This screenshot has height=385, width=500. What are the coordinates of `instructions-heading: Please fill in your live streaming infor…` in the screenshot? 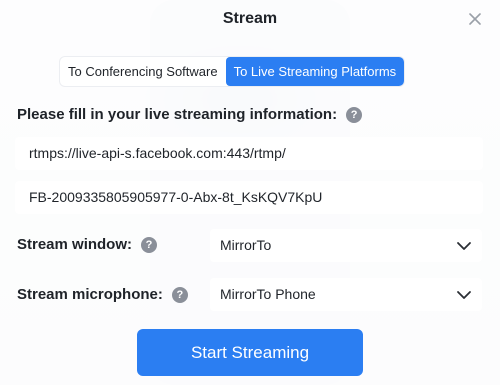 It's located at (190, 114).